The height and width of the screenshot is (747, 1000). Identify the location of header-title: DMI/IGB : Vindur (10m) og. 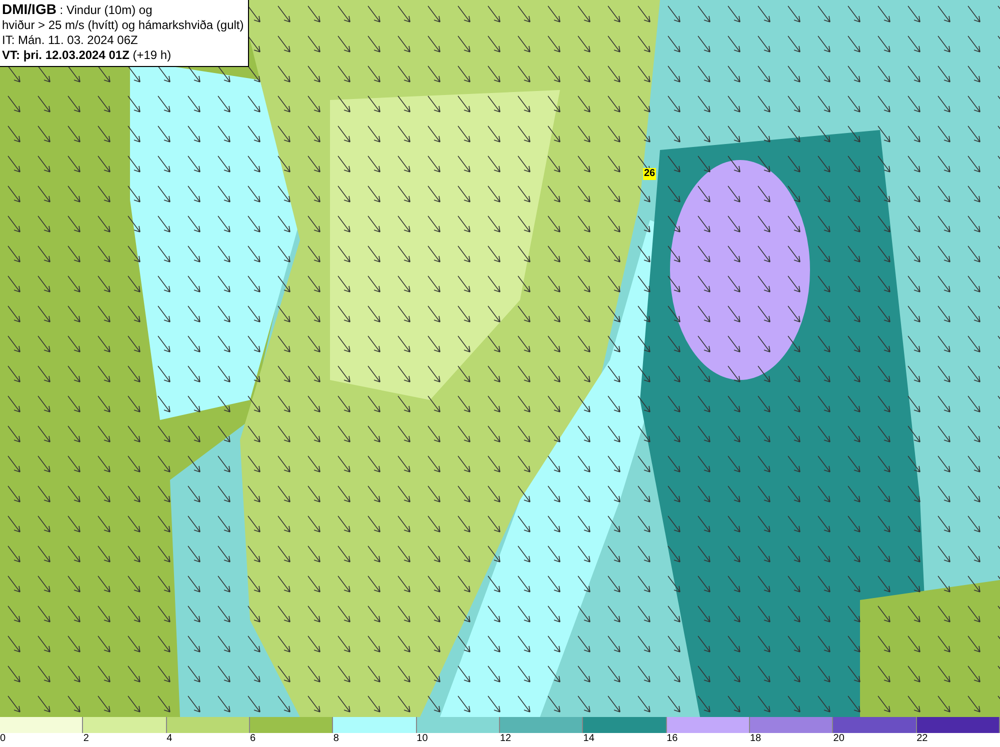
(78, 10).